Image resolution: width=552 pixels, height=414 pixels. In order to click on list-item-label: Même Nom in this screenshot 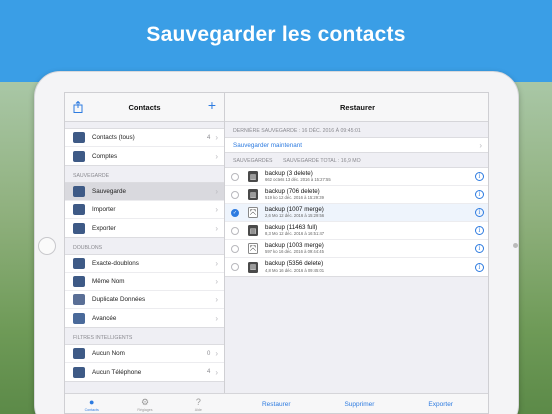, I will do `click(108, 281)`.